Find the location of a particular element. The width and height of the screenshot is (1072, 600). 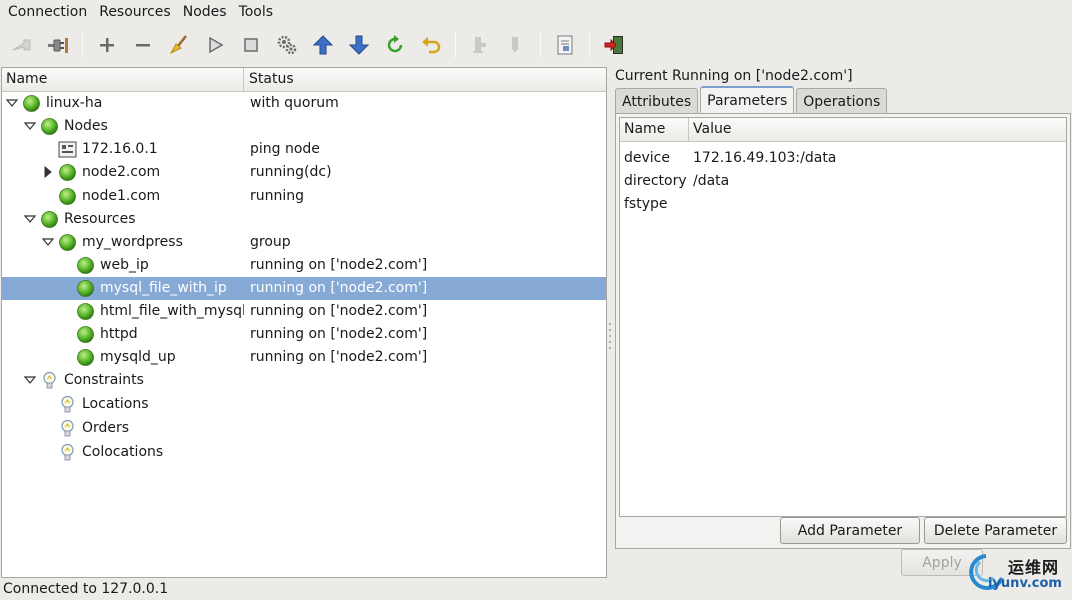

exit-button is located at coordinates (614, 45).